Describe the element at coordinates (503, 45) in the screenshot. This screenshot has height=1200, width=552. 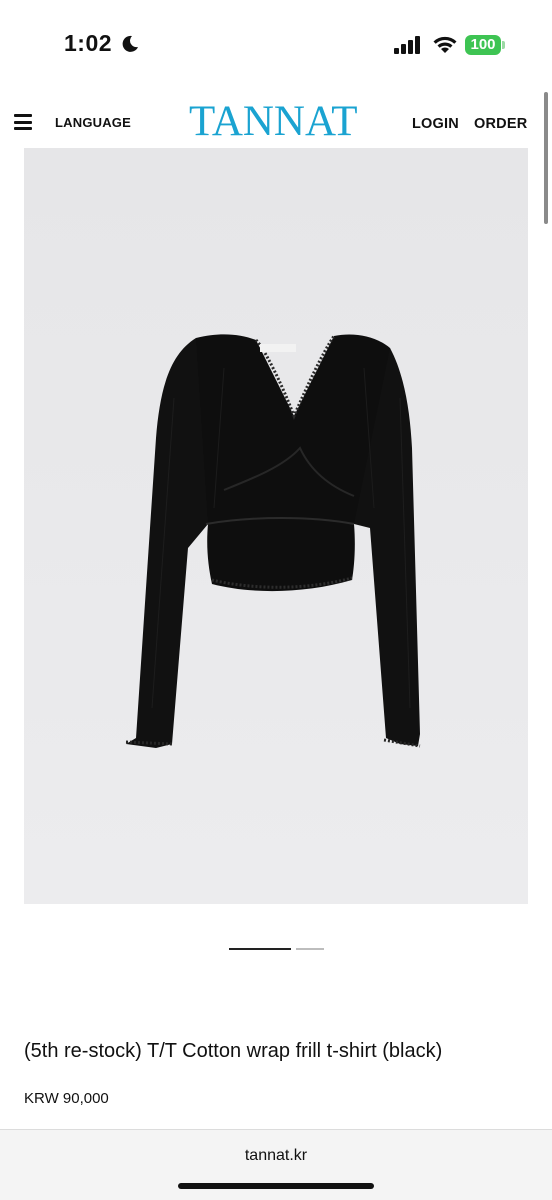
I see `battery-tip` at that location.